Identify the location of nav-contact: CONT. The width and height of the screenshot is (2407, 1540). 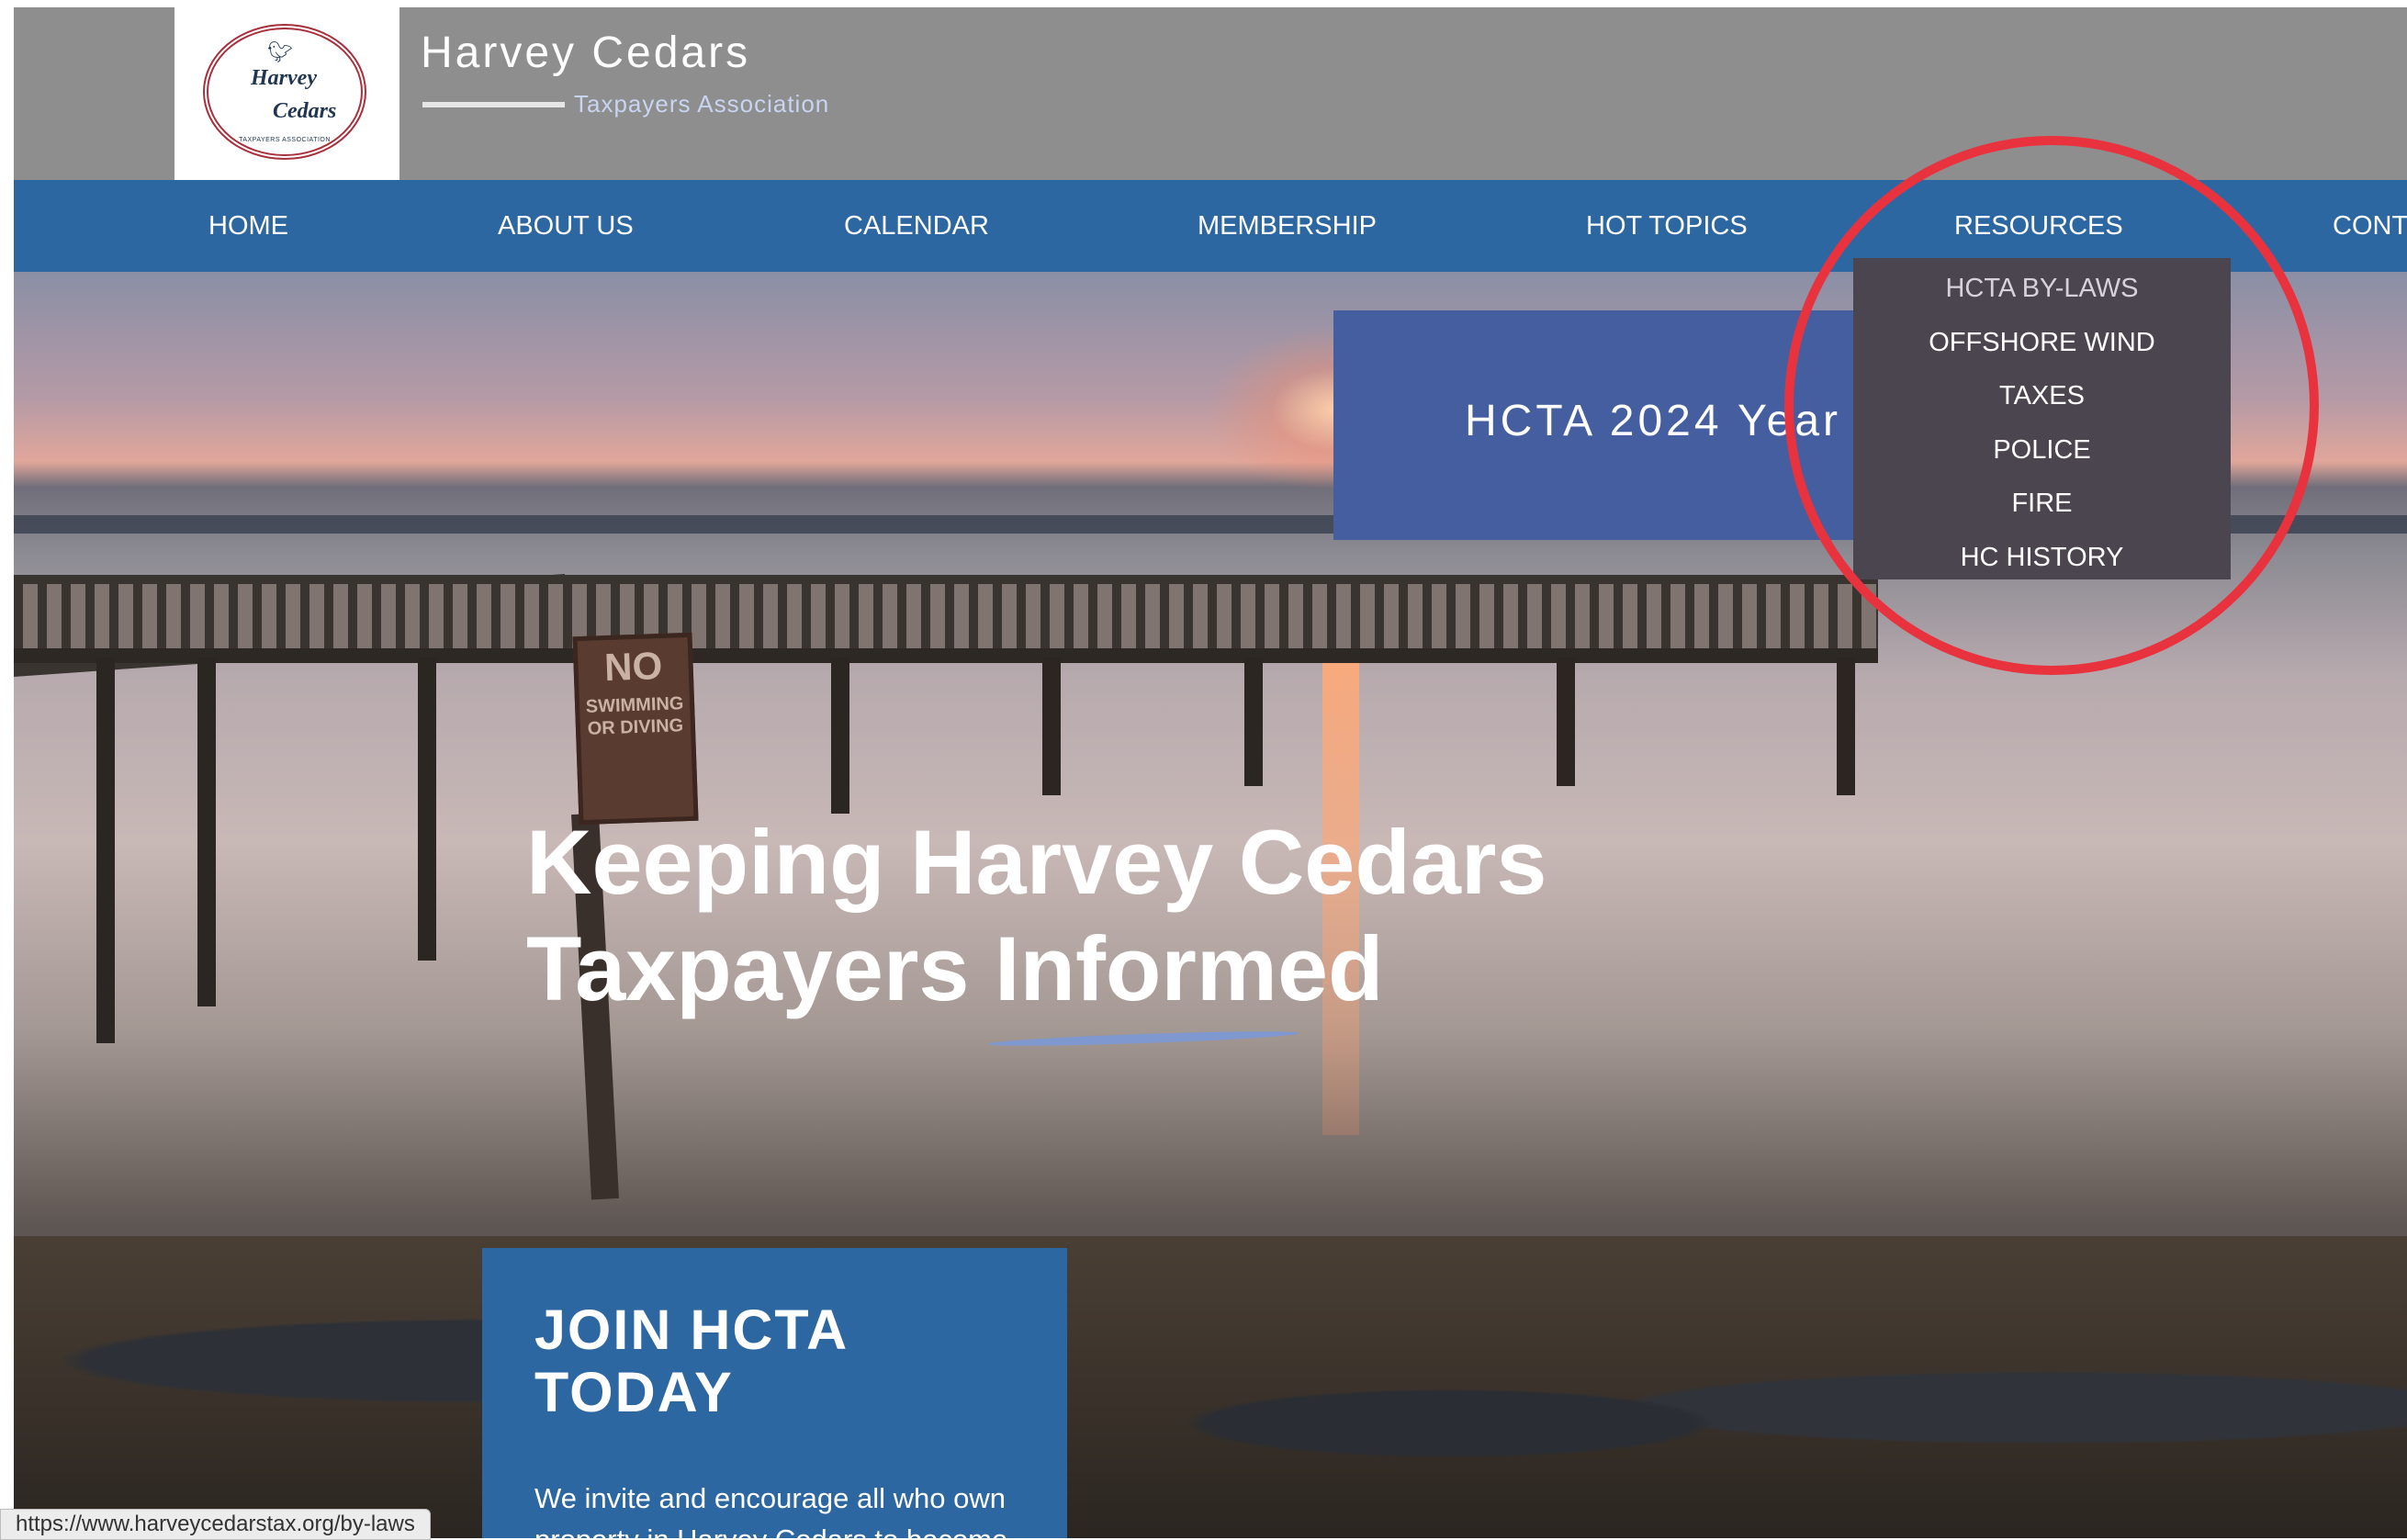
(2370, 226).